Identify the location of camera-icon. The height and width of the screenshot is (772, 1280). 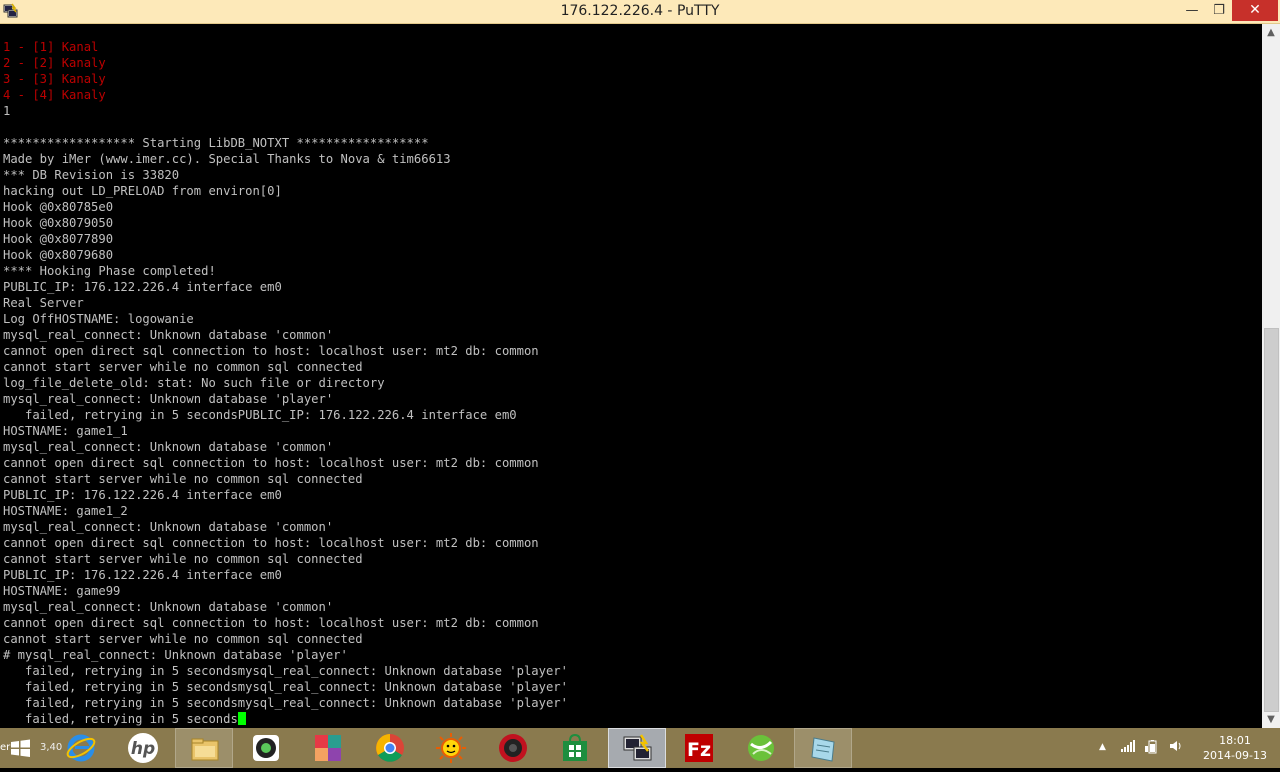
(266, 748).